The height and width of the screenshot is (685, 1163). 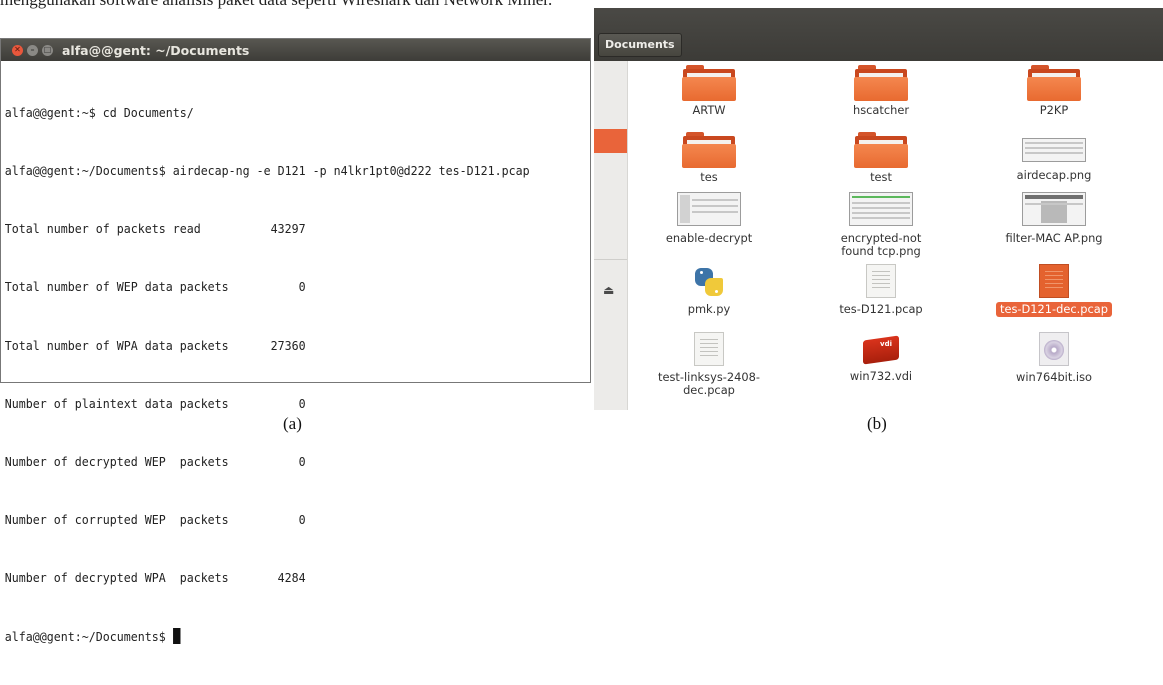 What do you see at coordinates (877, 423) in the screenshot?
I see `caption-b: (b)` at bounding box center [877, 423].